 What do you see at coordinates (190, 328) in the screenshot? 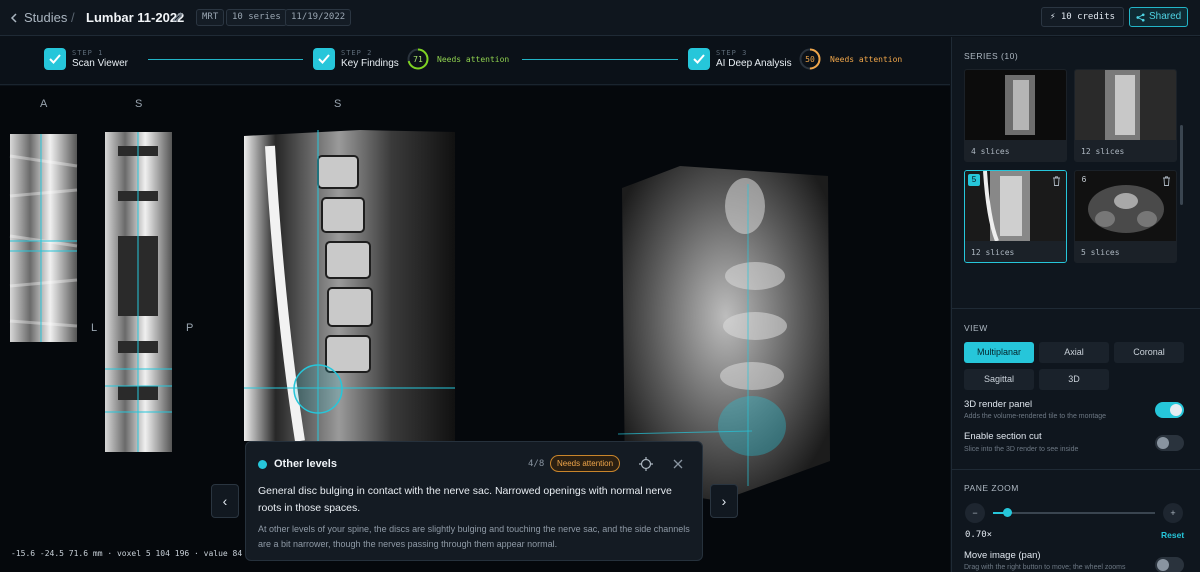
I see `orientation-label-p: P` at bounding box center [190, 328].